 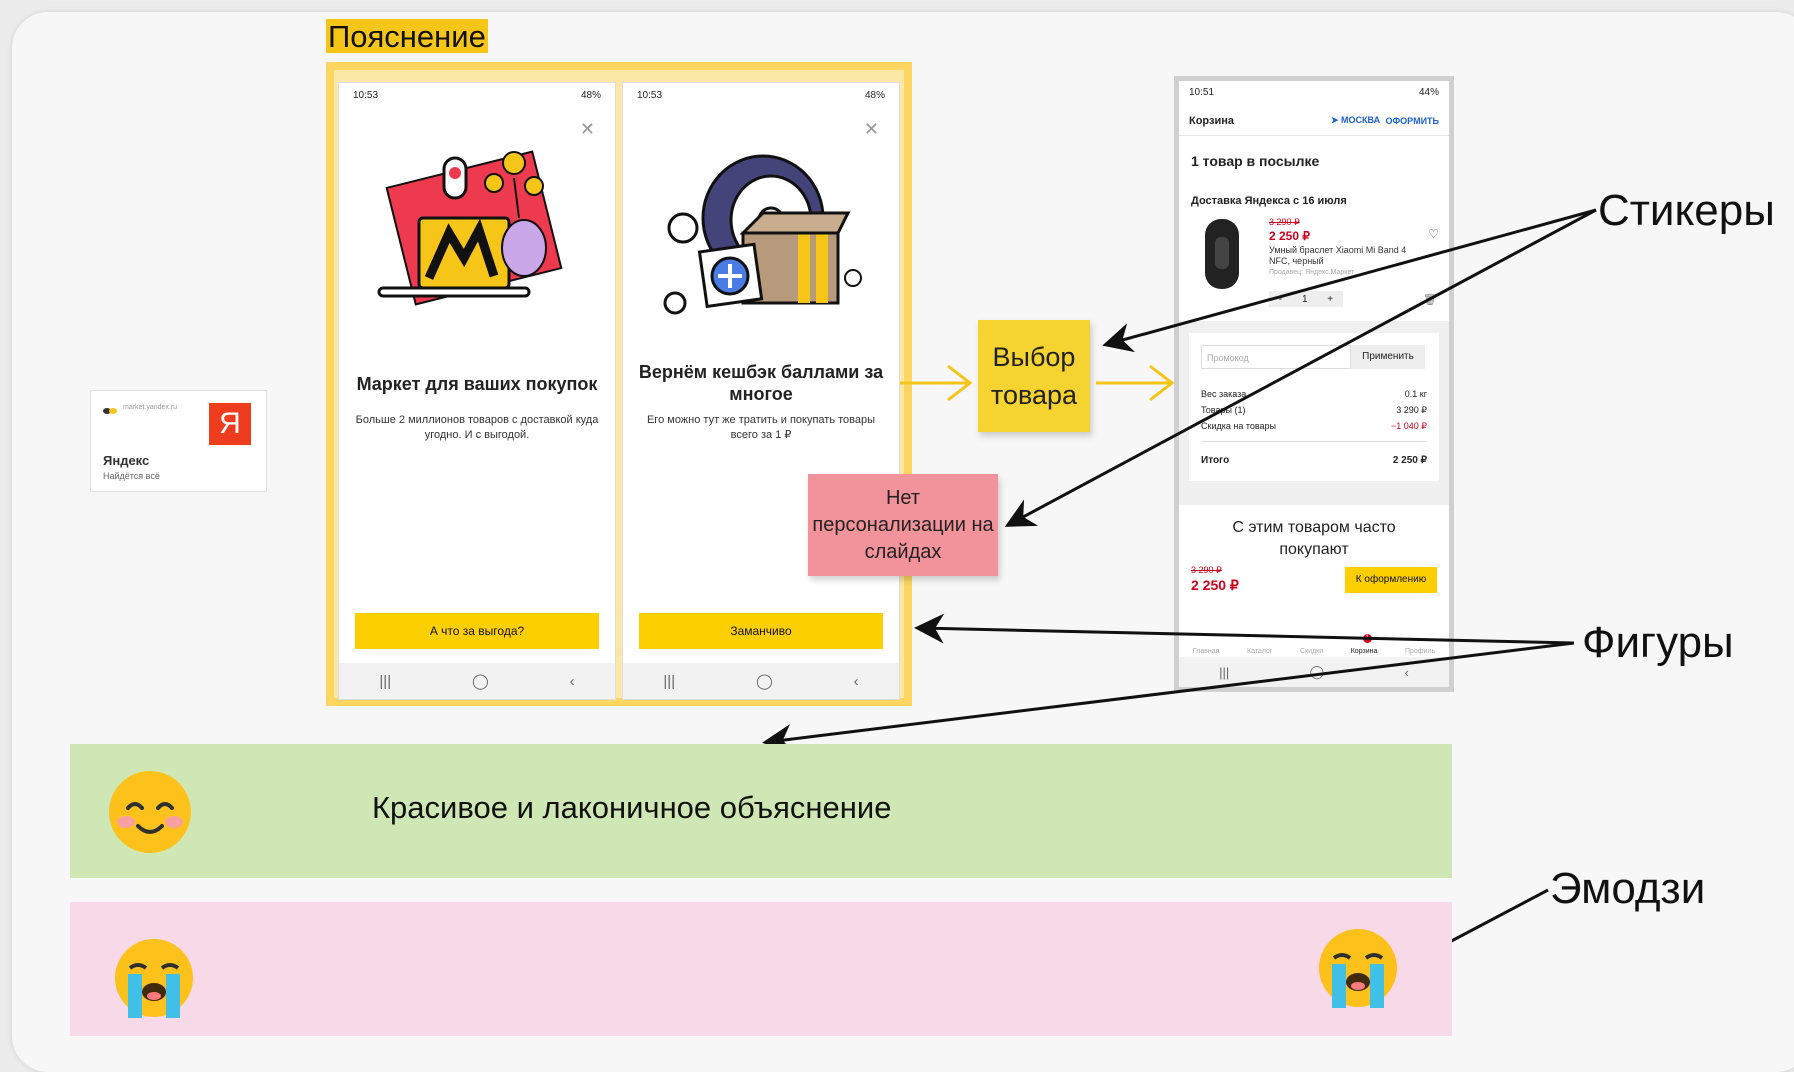 I want to click on smiling-face-emoji-icon, so click(x=150, y=812).